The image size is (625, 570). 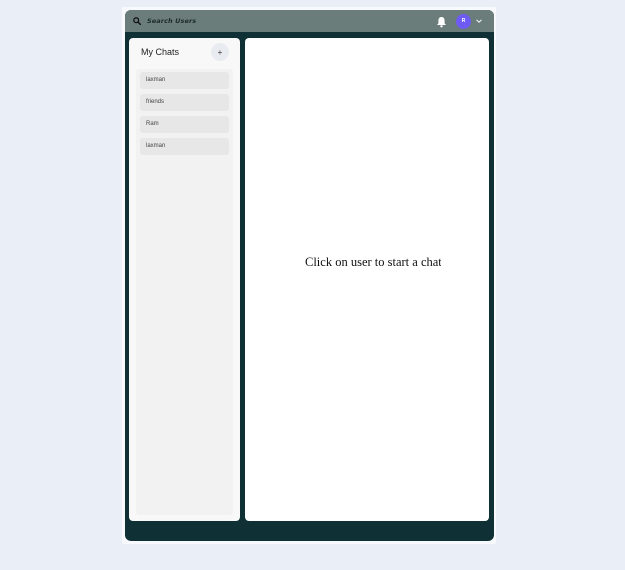 I want to click on new-group-chat-button: +, so click(x=220, y=52).